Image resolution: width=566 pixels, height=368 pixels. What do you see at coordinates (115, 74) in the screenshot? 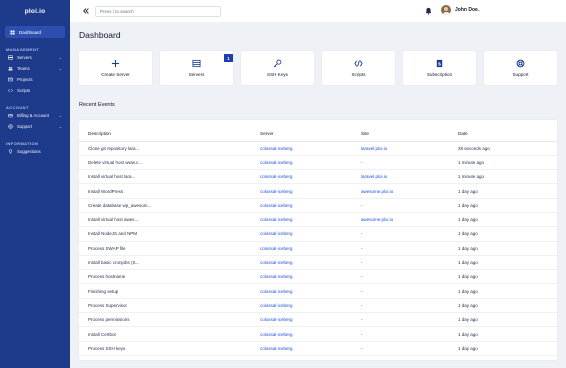
I see `card-label: Create Server` at bounding box center [115, 74].